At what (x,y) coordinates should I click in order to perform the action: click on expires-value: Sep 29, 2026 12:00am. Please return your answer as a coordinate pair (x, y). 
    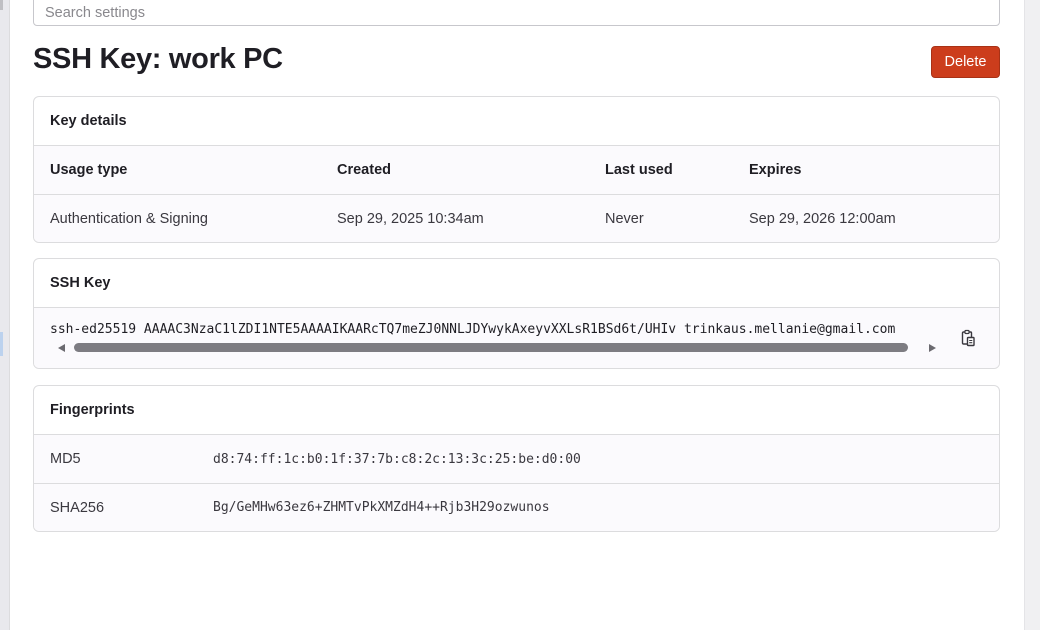
    Looking at the image, I should click on (822, 218).